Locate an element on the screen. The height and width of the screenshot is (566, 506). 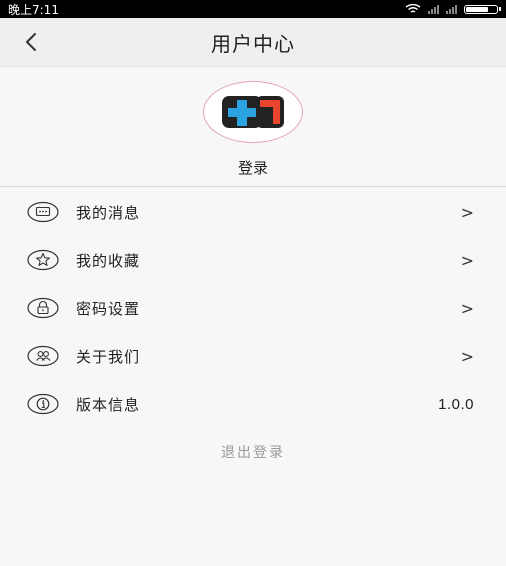
page-title: 用户中心 is located at coordinates (253, 43).